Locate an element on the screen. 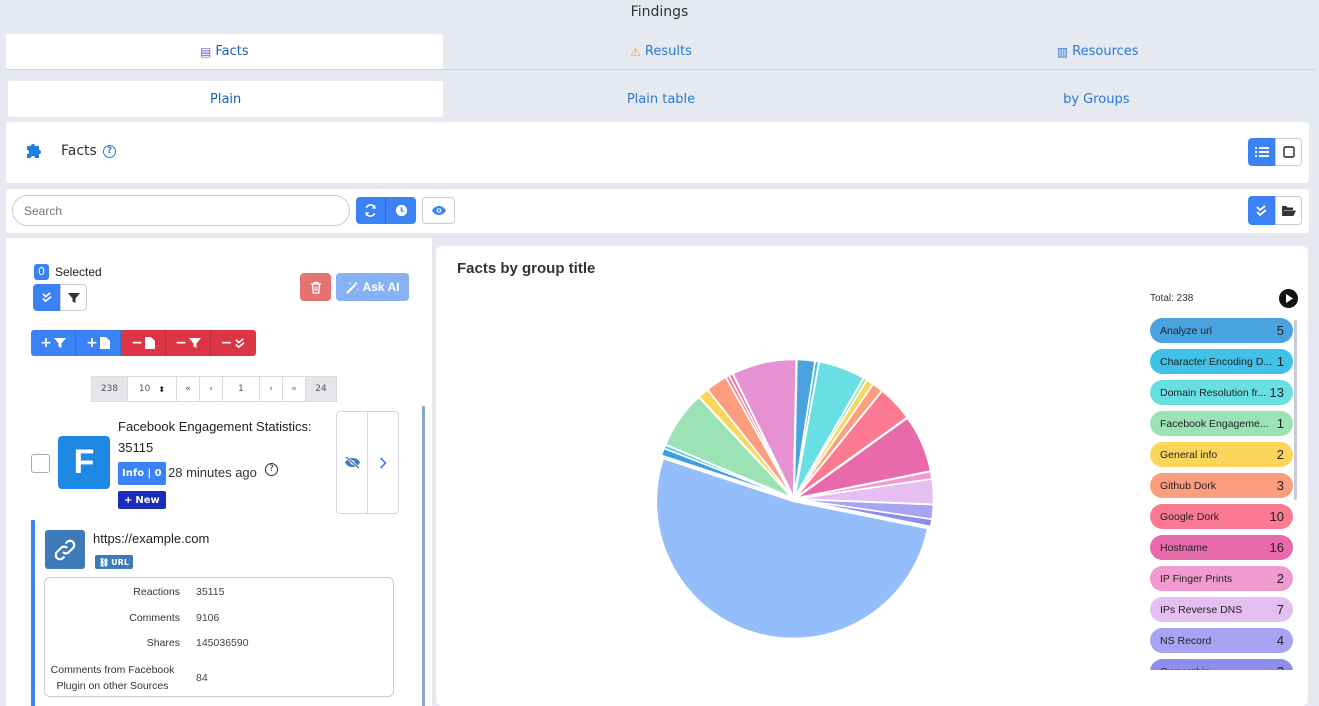 The height and width of the screenshot is (706, 1319). legend-item: Domain Resolution fr... 13 is located at coordinates (1221, 392).